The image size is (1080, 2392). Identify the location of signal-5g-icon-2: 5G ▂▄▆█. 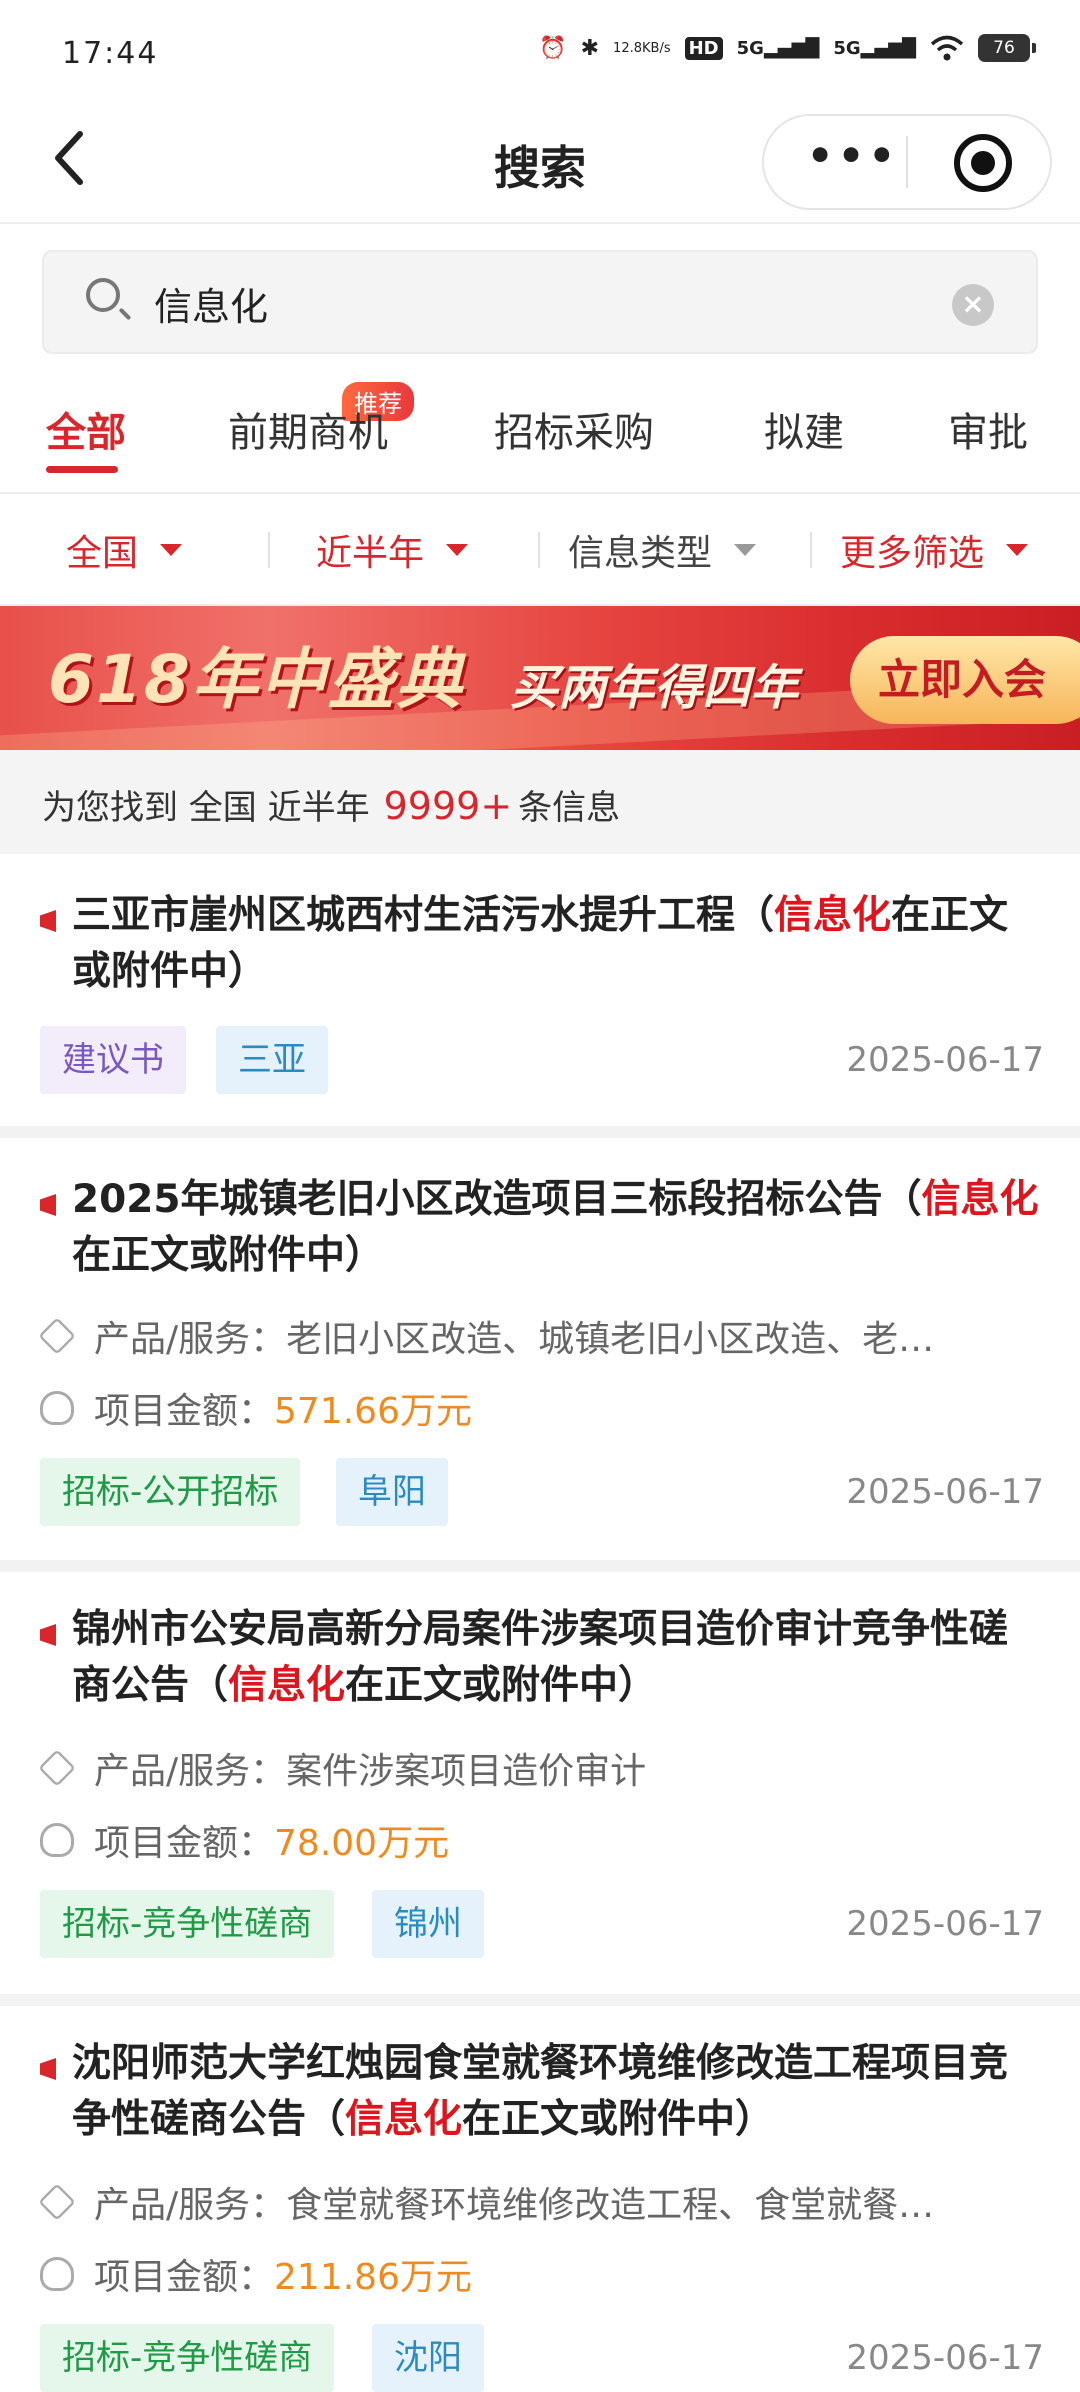
(874, 48).